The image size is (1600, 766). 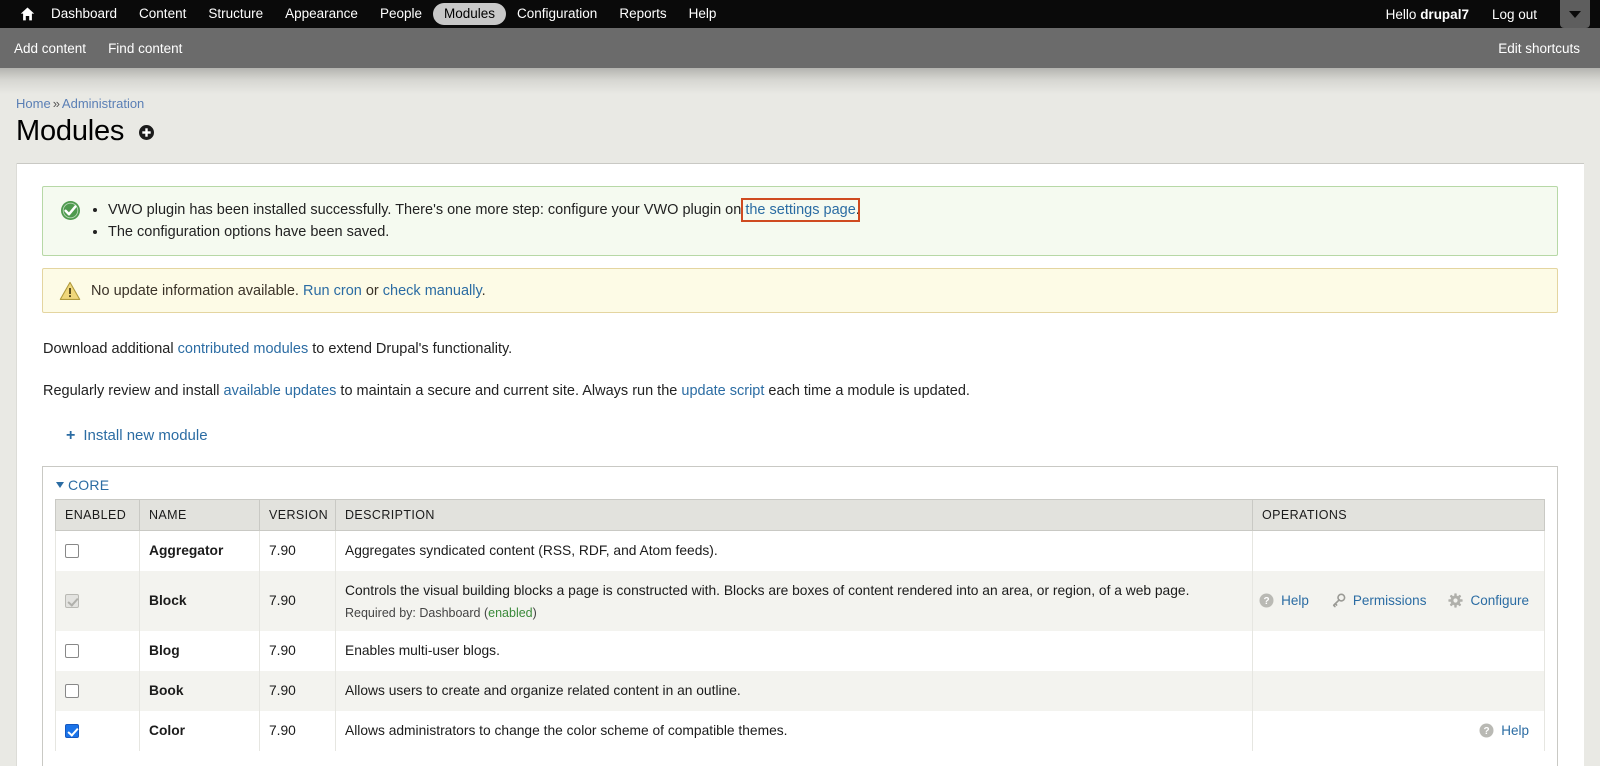 I want to click on toolbar-drawer-toggle, so click(x=1575, y=14).